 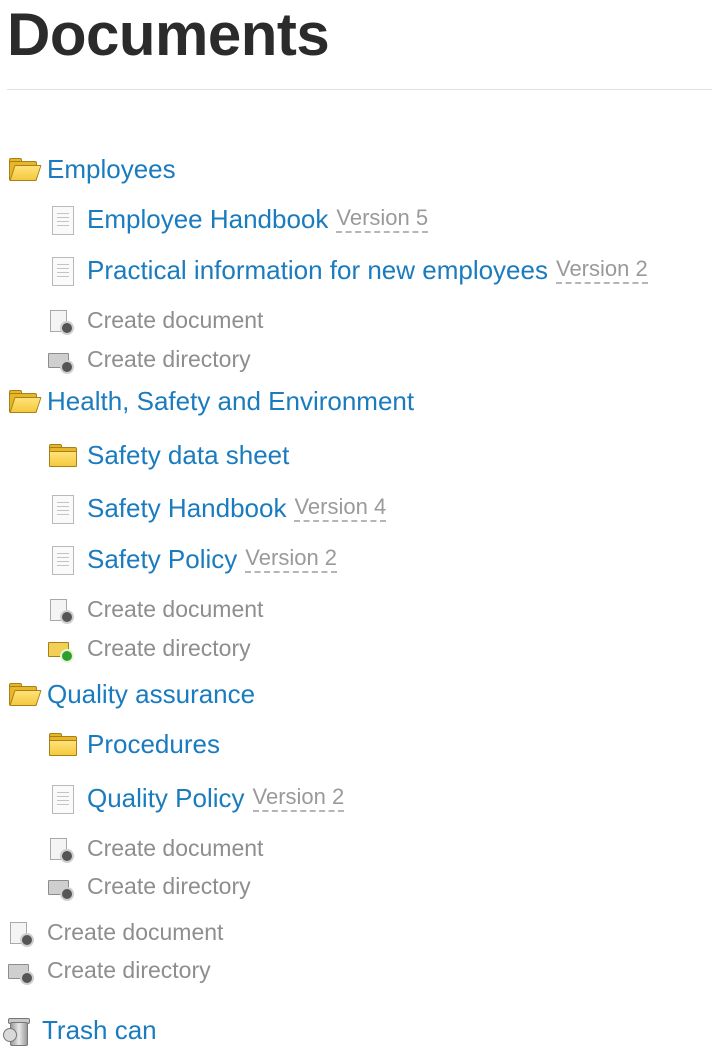 What do you see at coordinates (359, 89) in the screenshot?
I see `title-divider` at bounding box center [359, 89].